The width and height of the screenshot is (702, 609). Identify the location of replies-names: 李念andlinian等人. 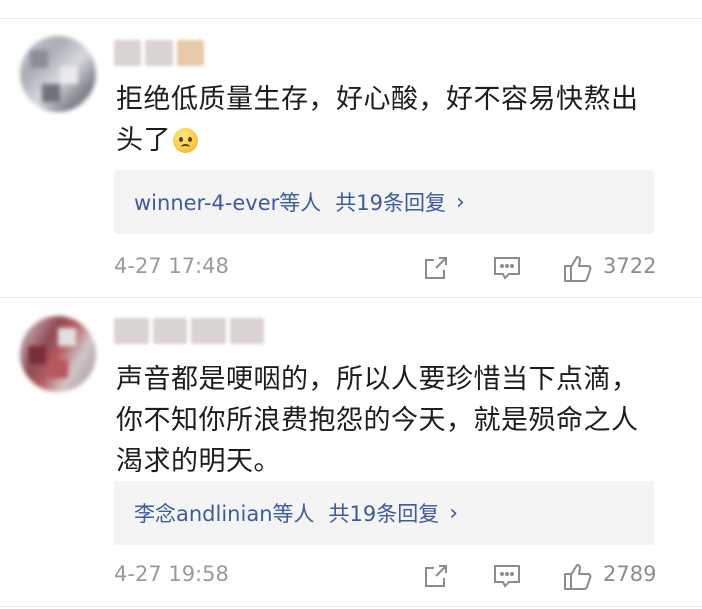
(224, 514).